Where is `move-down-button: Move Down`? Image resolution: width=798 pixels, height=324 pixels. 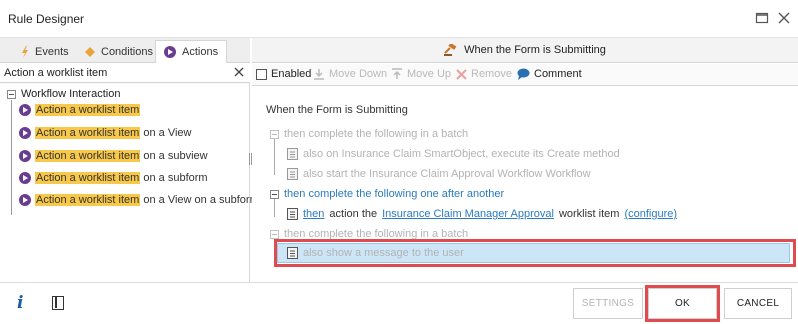 move-down-button: Move Down is located at coordinates (350, 74).